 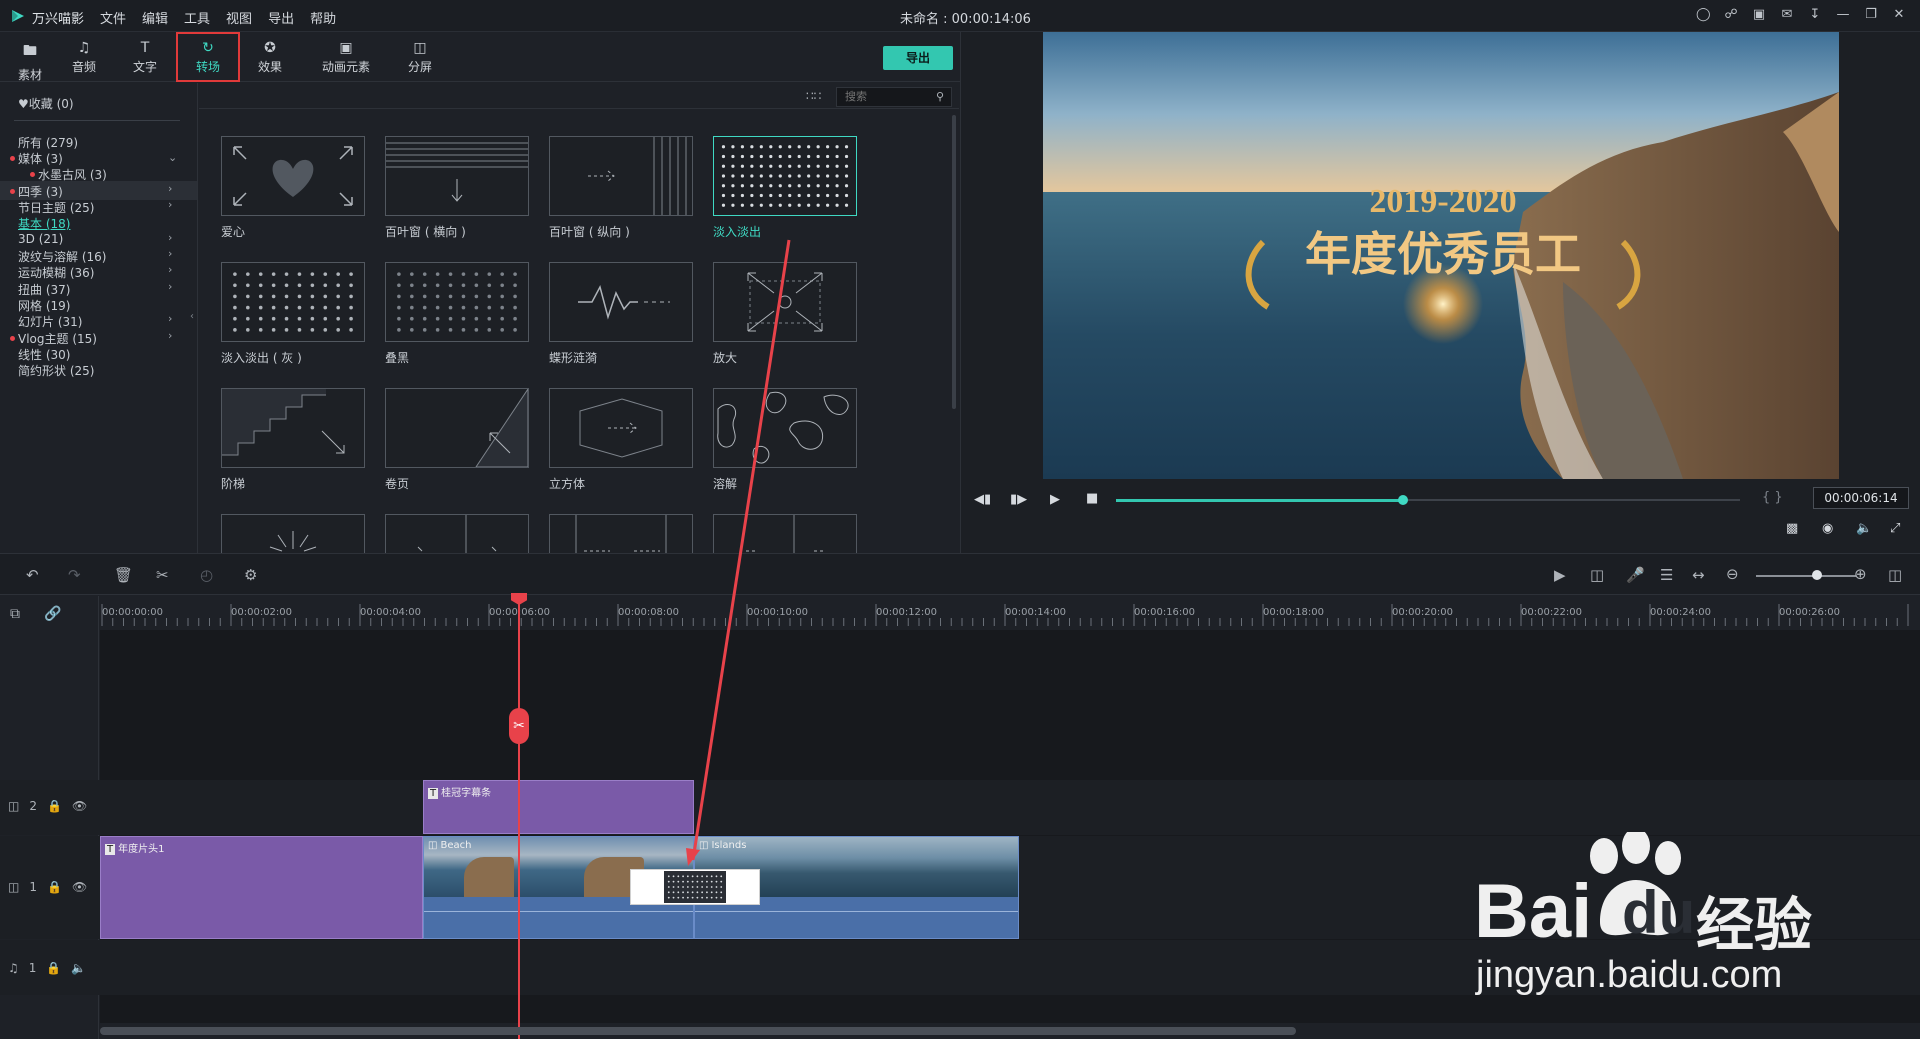 What do you see at coordinates (1659, 912) in the screenshot?
I see `watermark-brand-du: du` at bounding box center [1659, 912].